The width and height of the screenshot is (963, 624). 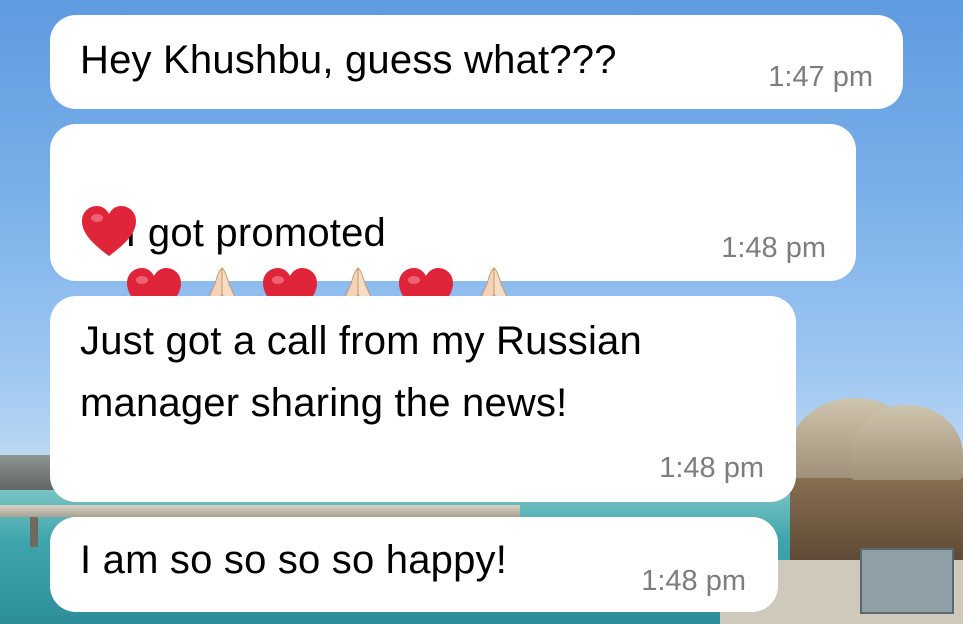 I want to click on wallpaper-pier, so click(x=260, y=511).